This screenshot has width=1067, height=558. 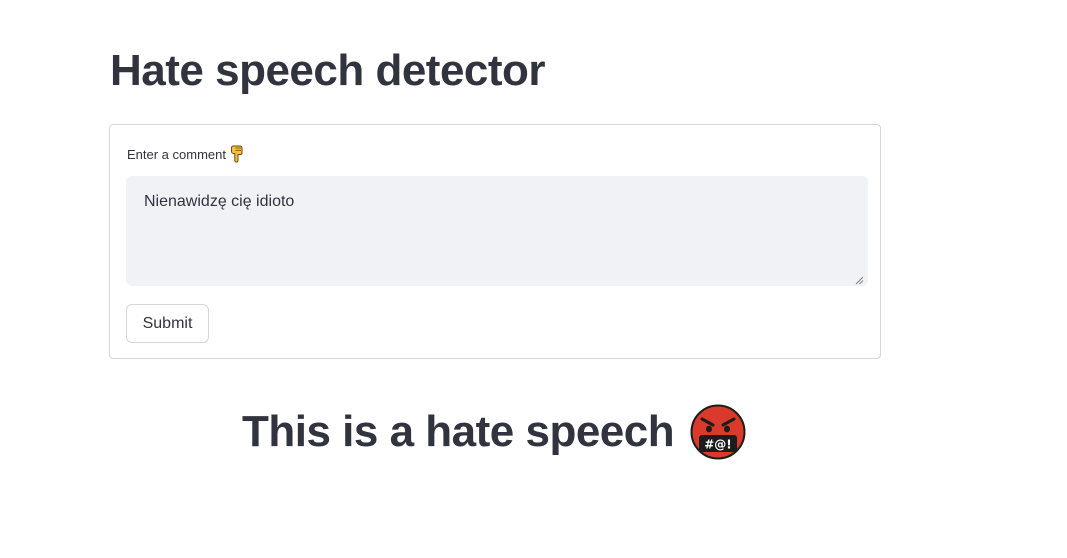 I want to click on result-banner: This is a hate speech #@!, so click(x=494, y=432).